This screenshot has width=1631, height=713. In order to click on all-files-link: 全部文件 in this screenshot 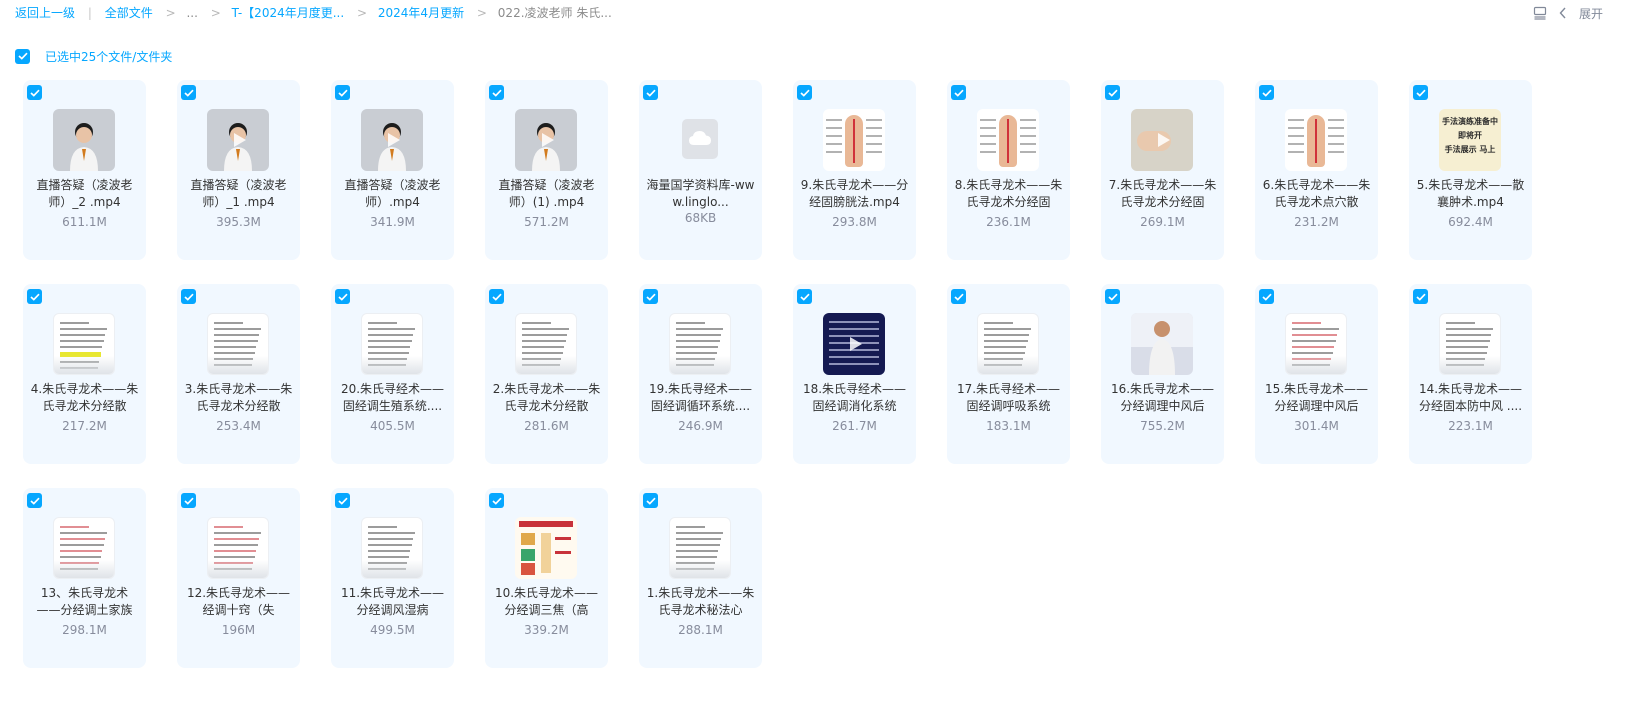, I will do `click(129, 13)`.